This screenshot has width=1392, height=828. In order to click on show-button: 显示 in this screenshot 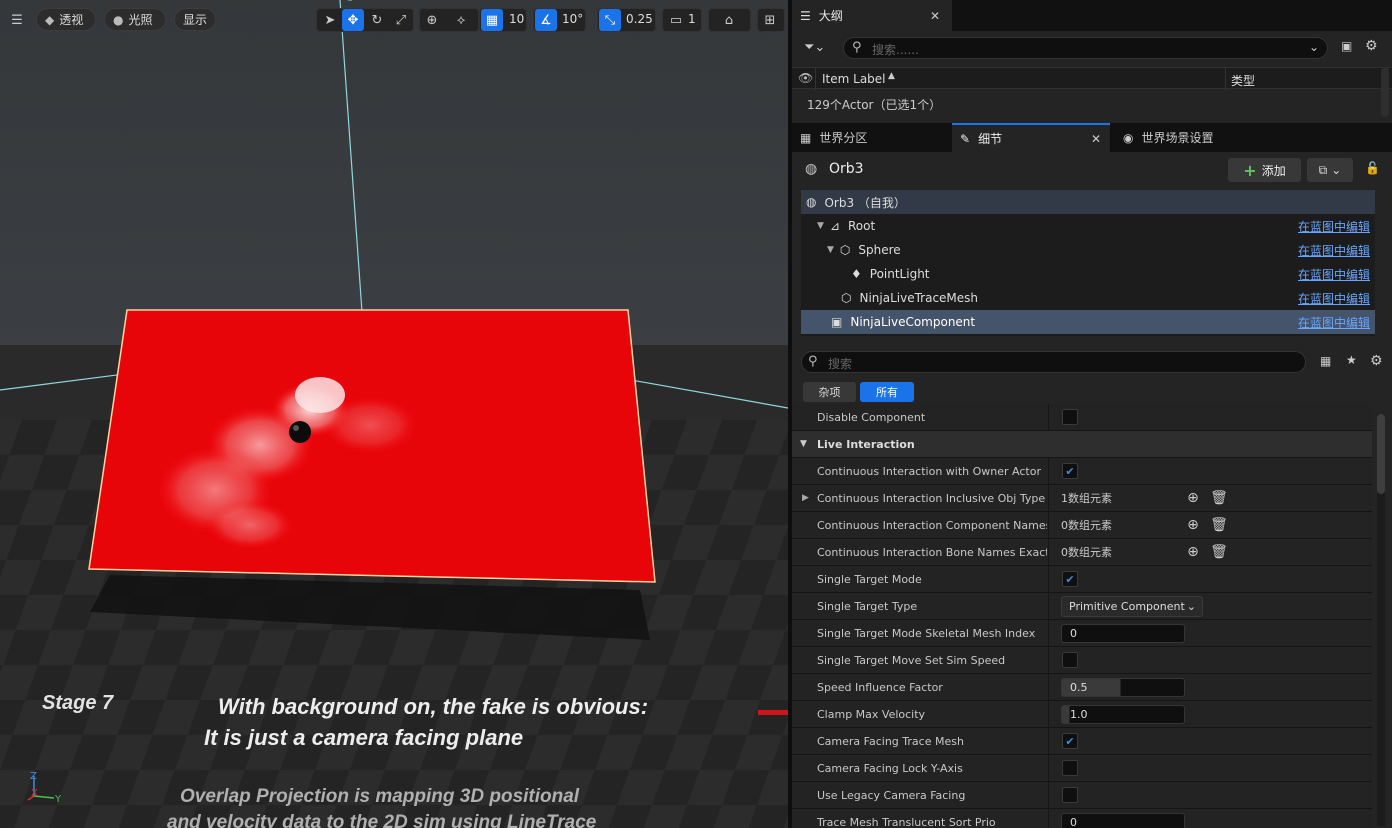, I will do `click(195, 19)`.